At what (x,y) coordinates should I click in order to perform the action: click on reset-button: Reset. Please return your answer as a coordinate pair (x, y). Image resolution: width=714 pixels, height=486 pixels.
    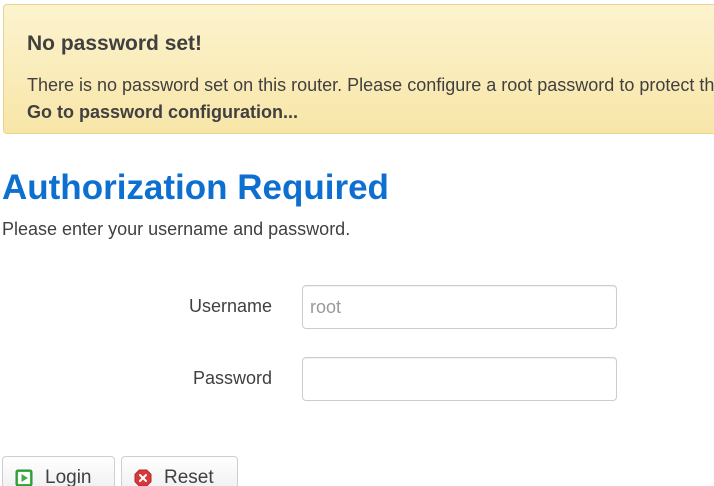
    Looking at the image, I should click on (179, 471).